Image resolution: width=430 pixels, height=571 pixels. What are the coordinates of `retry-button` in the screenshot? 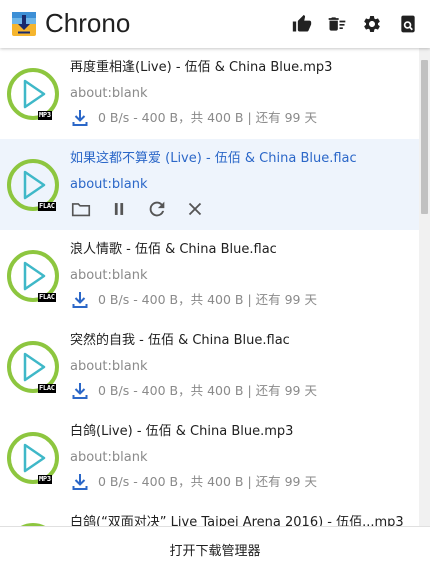 It's located at (157, 209).